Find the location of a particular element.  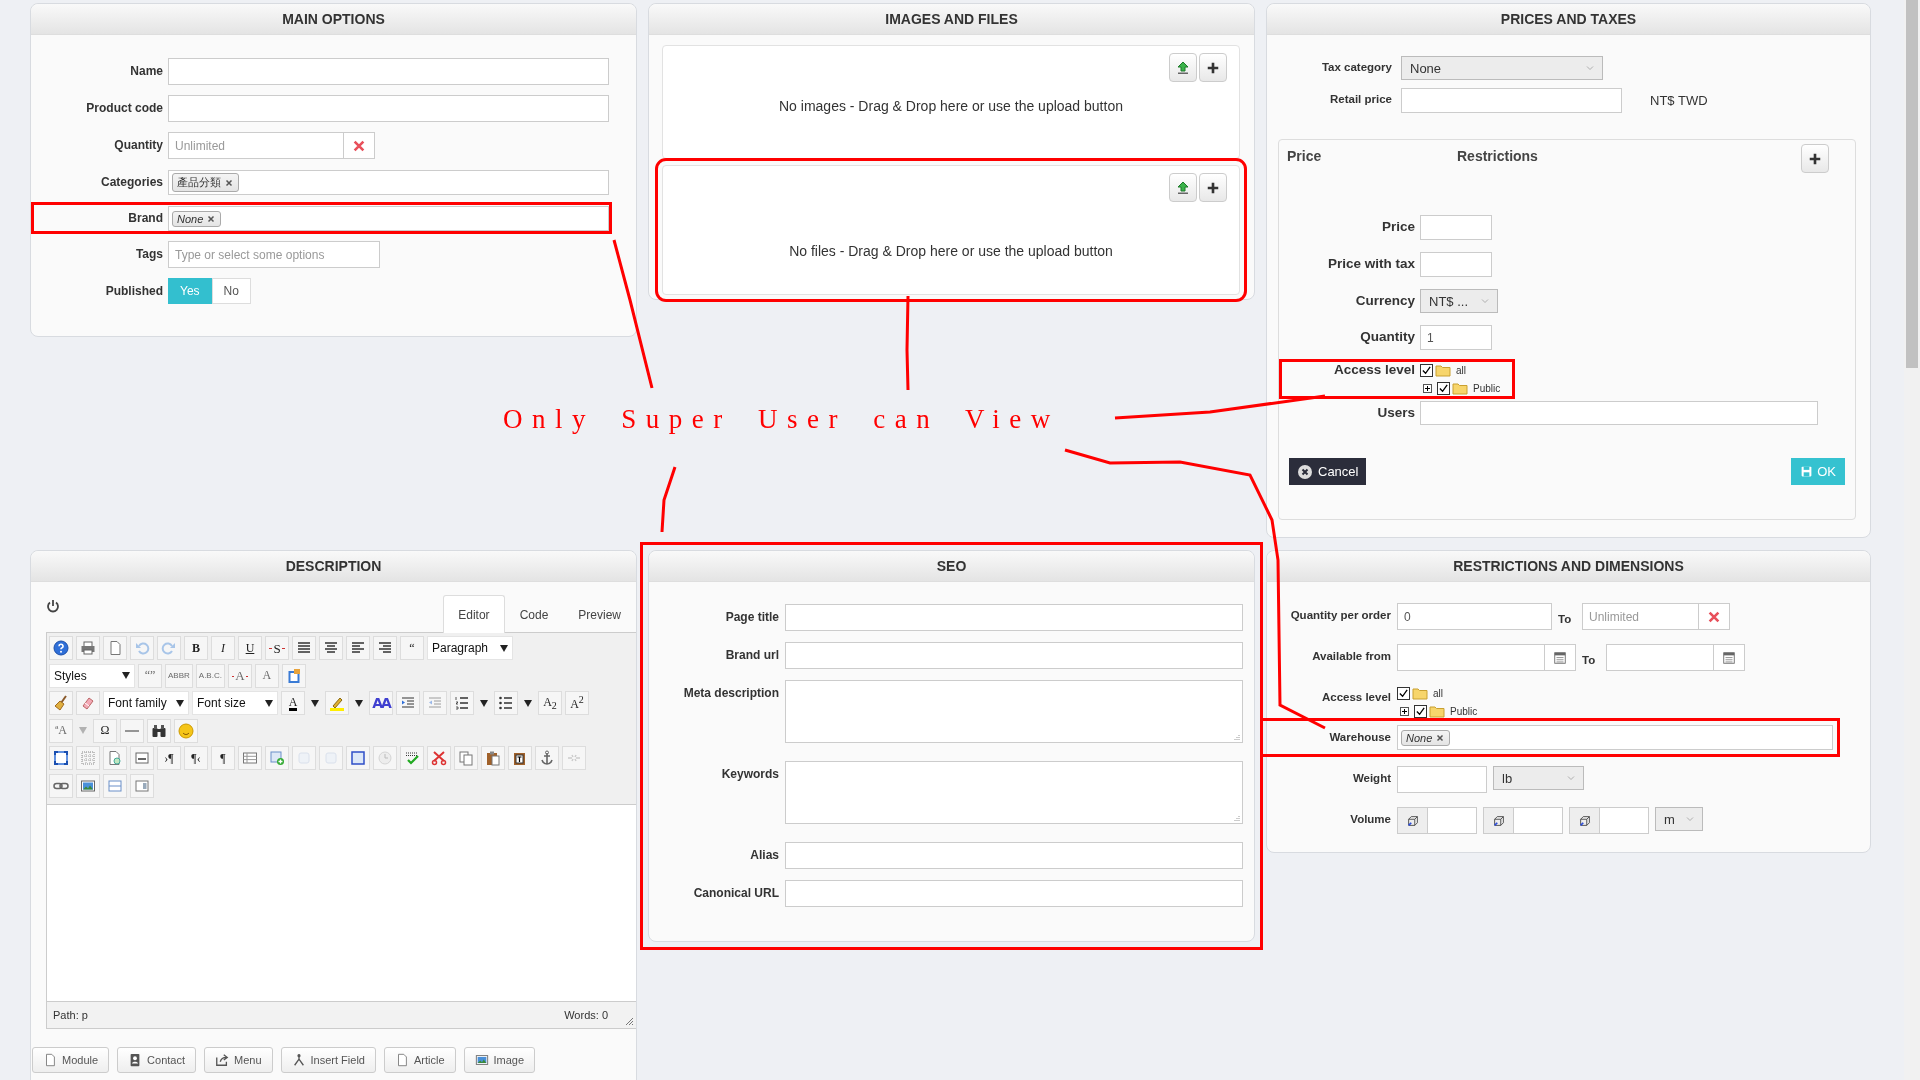

text-field: 1 is located at coordinates (1456, 337).